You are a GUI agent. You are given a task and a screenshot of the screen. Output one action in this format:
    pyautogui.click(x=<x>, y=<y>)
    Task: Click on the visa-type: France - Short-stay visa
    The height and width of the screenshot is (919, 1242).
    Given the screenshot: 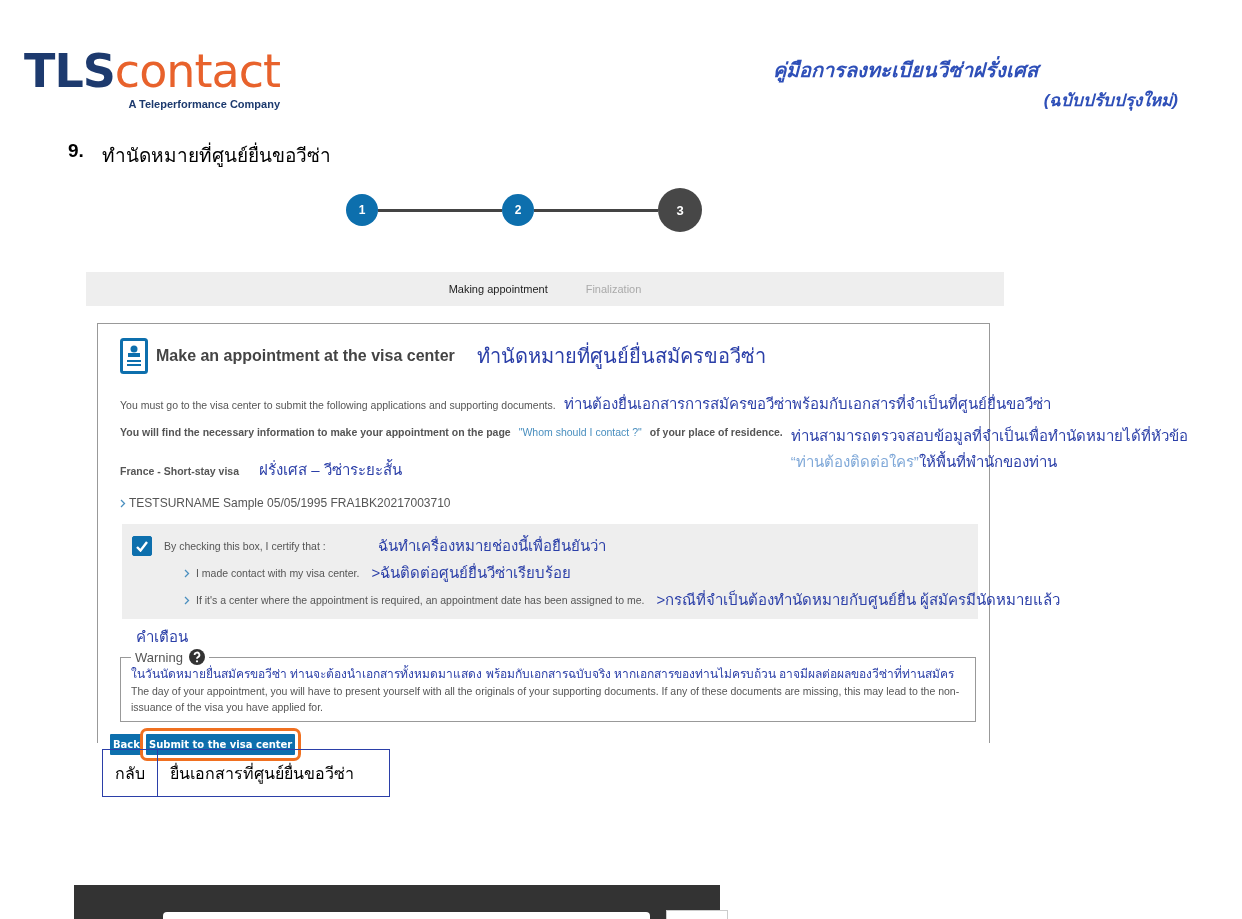 What is the action you would take?
    pyautogui.click(x=180, y=471)
    